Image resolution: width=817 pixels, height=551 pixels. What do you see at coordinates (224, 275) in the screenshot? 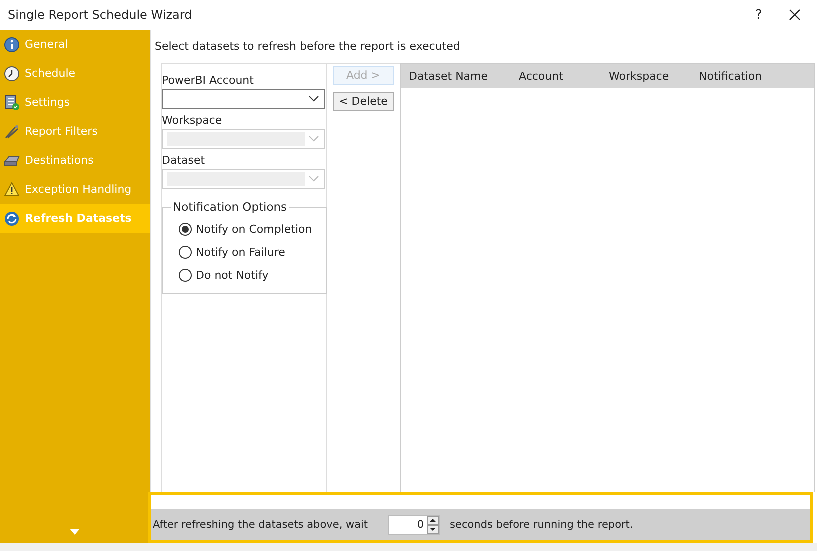
I see `radio-option: Do not Notify` at bounding box center [224, 275].